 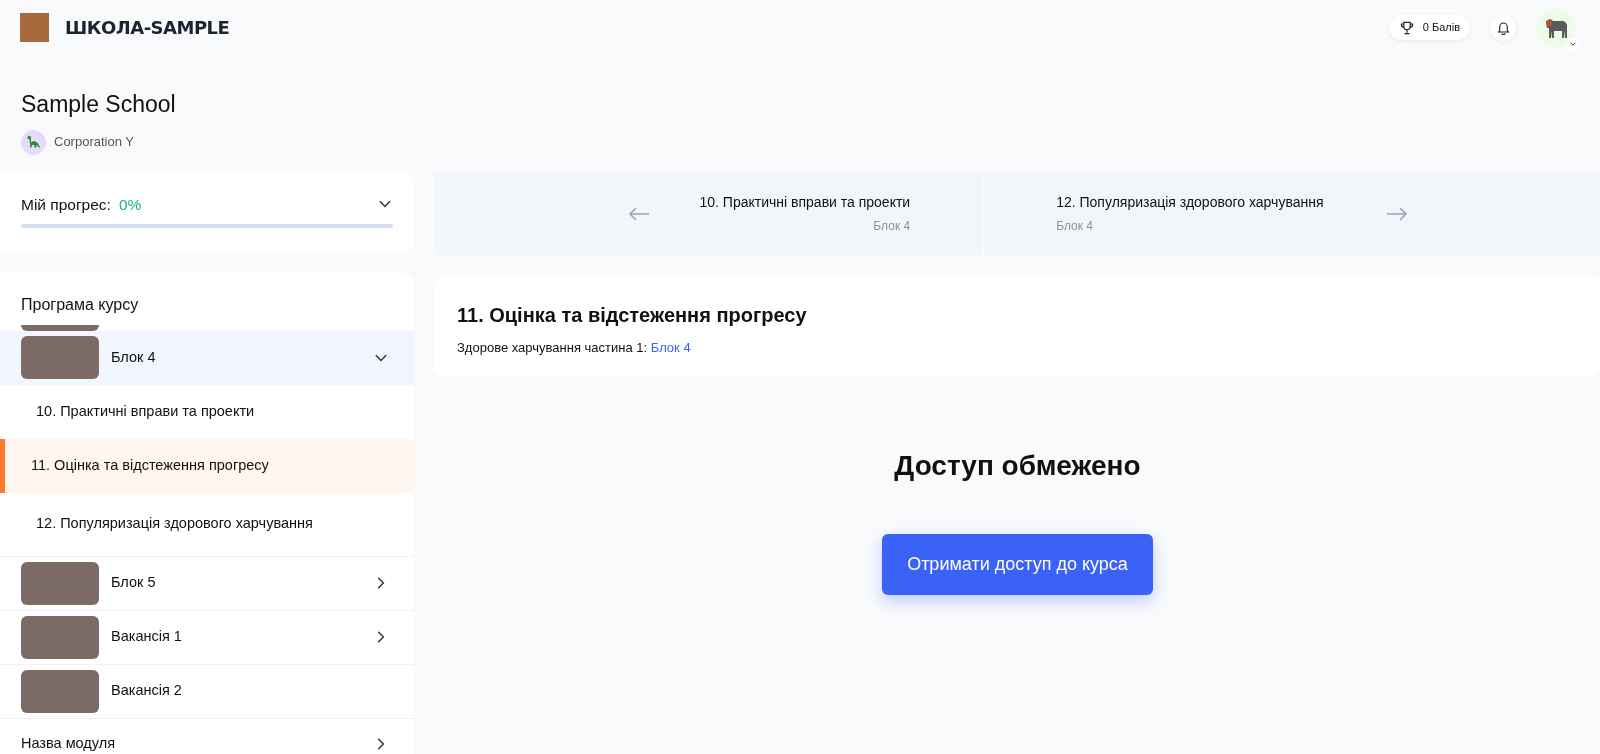 What do you see at coordinates (1017, 564) in the screenshot?
I see `get-access-button: Отримати доступ до курса` at bounding box center [1017, 564].